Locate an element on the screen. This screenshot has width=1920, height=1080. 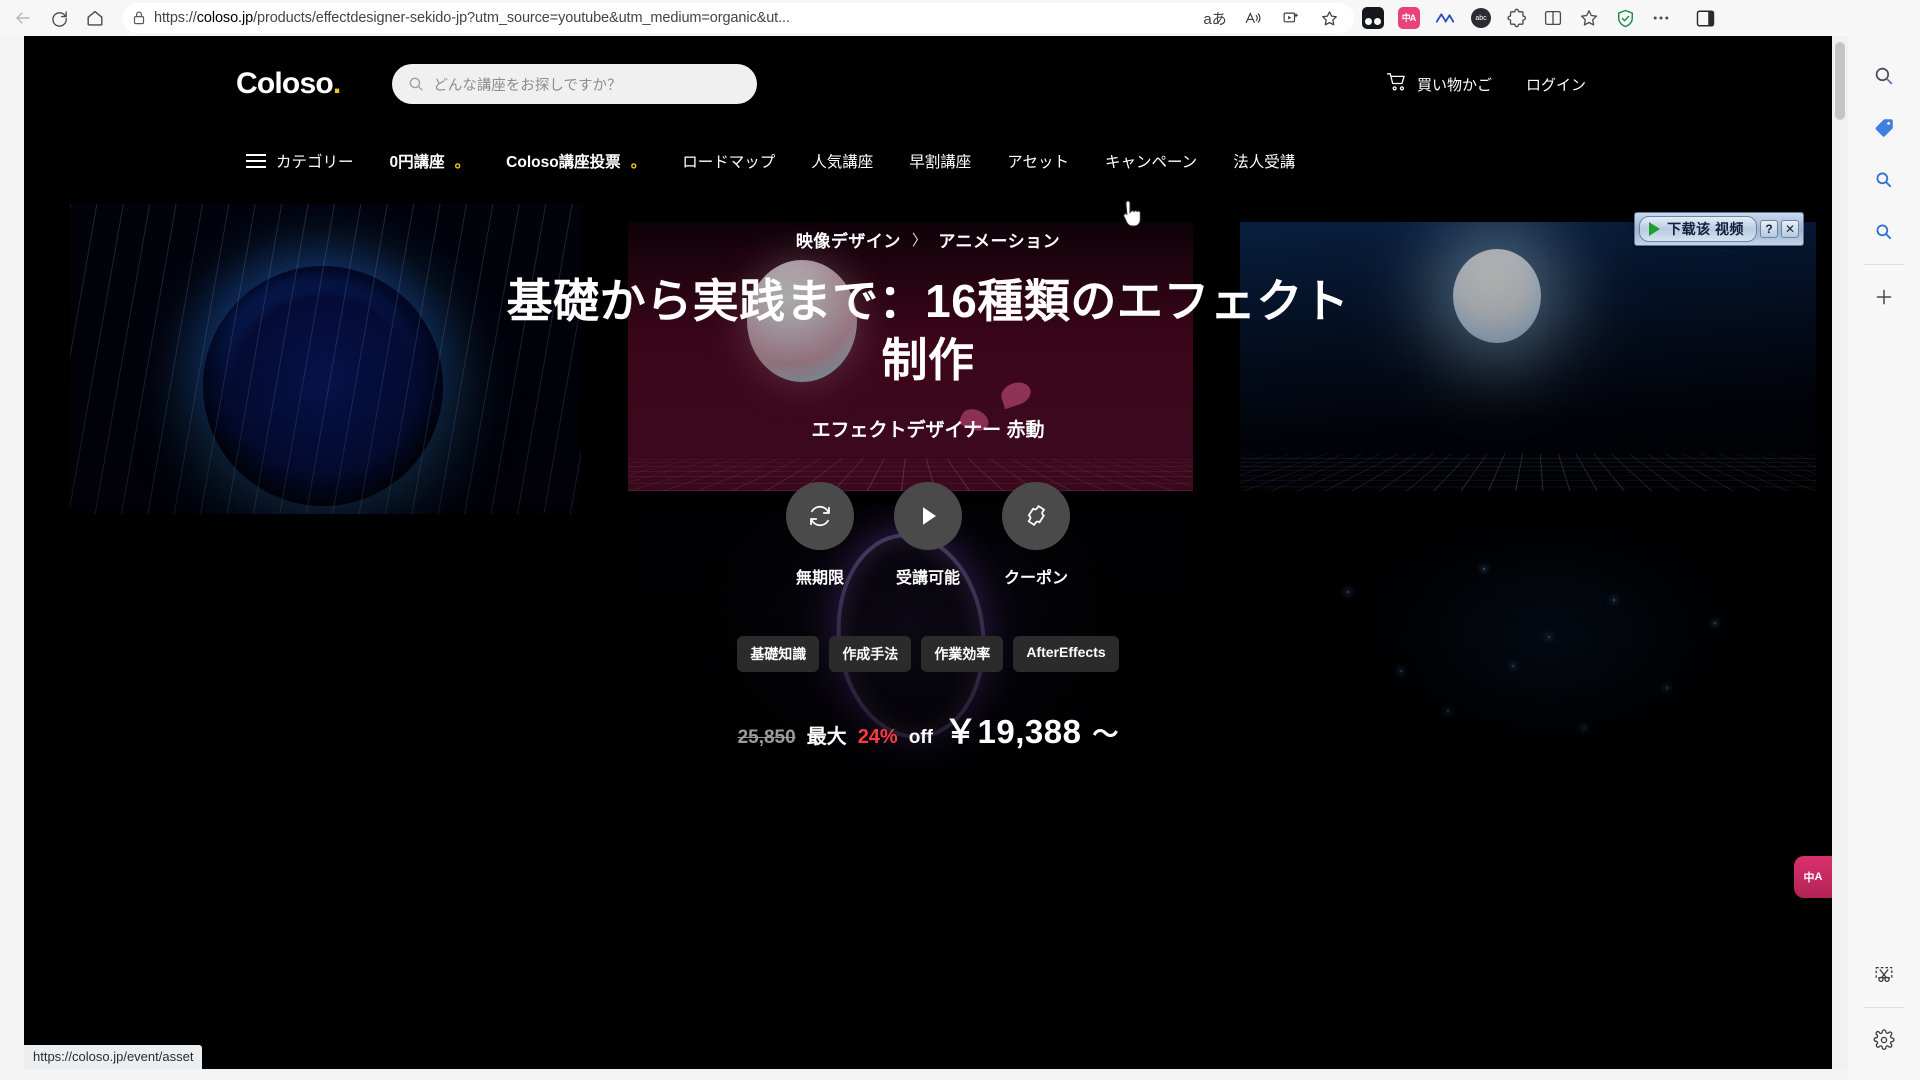
ticket-icon is located at coordinates (1036, 515).